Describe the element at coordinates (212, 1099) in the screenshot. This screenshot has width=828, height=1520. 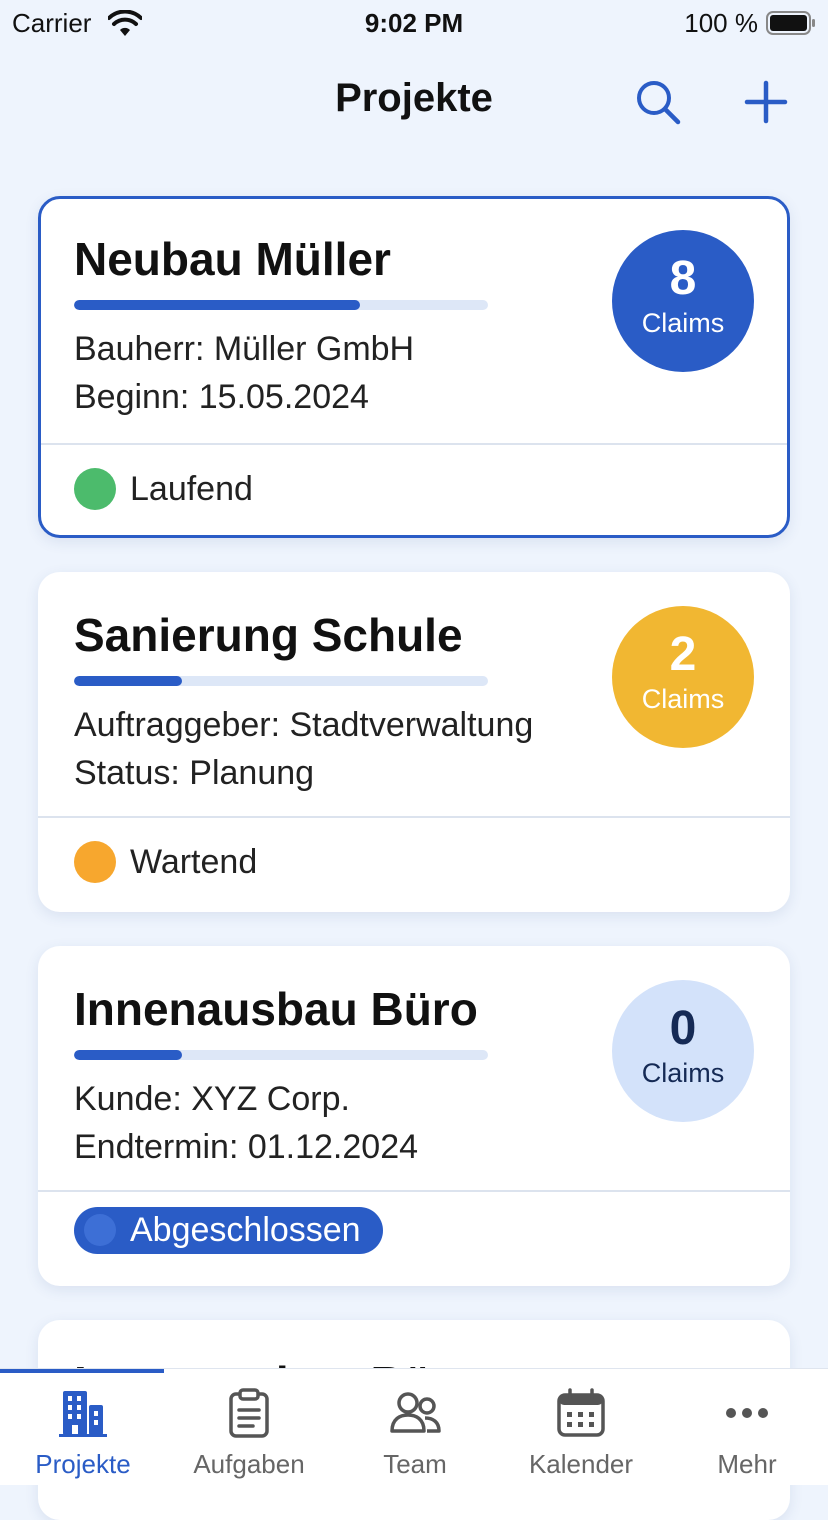
I see `project-client: Kunde: XYZ Corp.` at that location.